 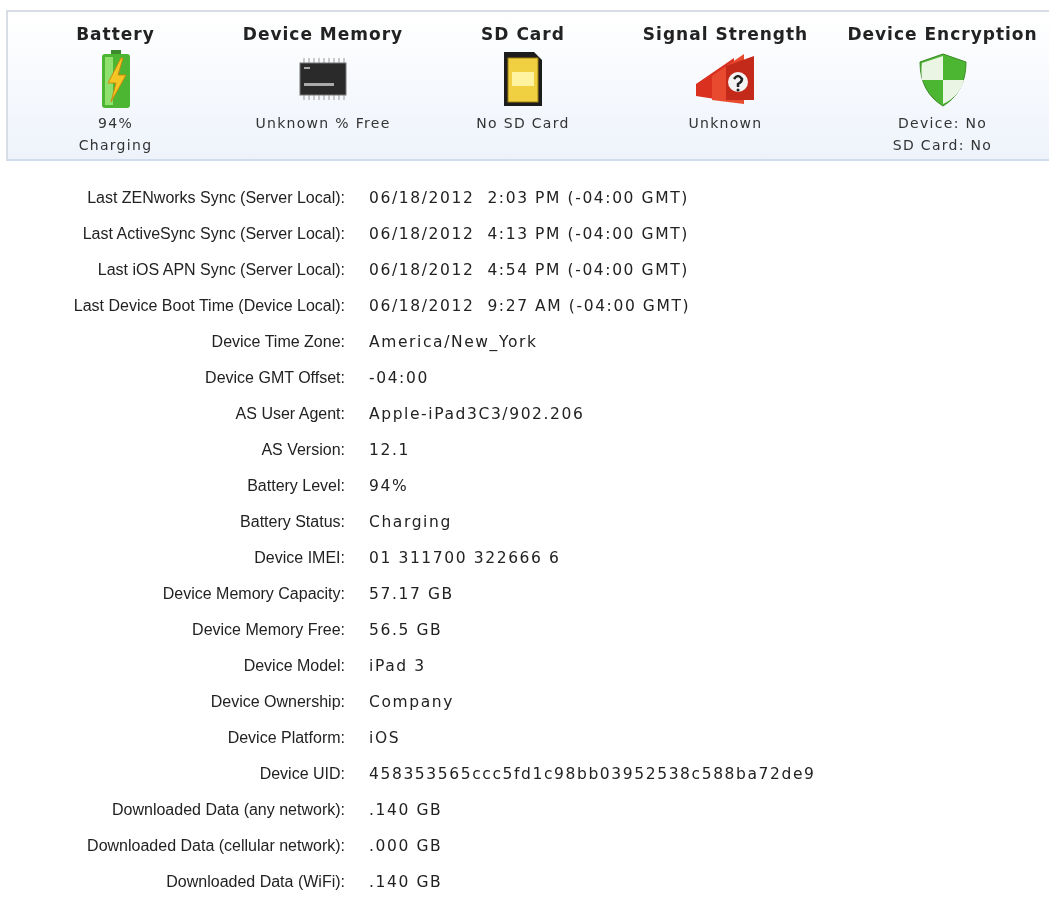 I want to click on tile-title: Signal Strength, so click(x=725, y=34).